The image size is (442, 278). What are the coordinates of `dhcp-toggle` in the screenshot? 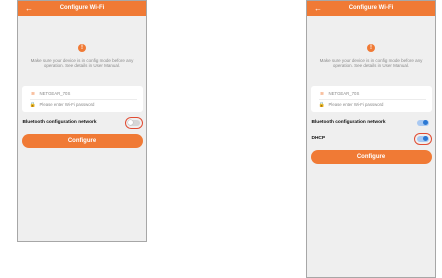 It's located at (422, 138).